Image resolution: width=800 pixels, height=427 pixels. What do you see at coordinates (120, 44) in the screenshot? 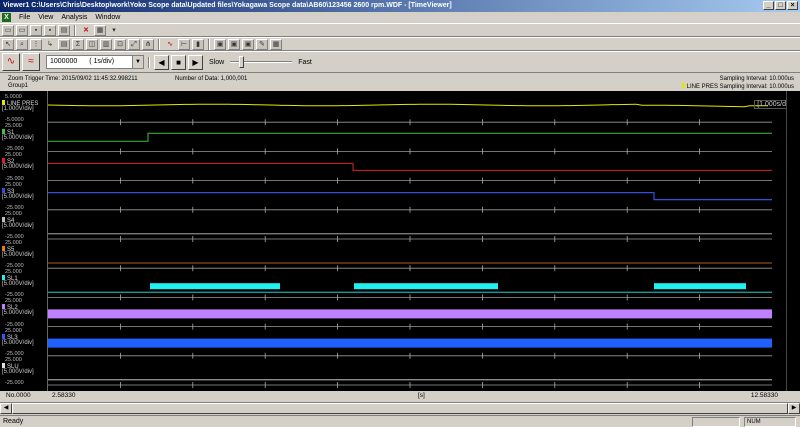
I see `snapshot-icon: ⊡` at bounding box center [120, 44].